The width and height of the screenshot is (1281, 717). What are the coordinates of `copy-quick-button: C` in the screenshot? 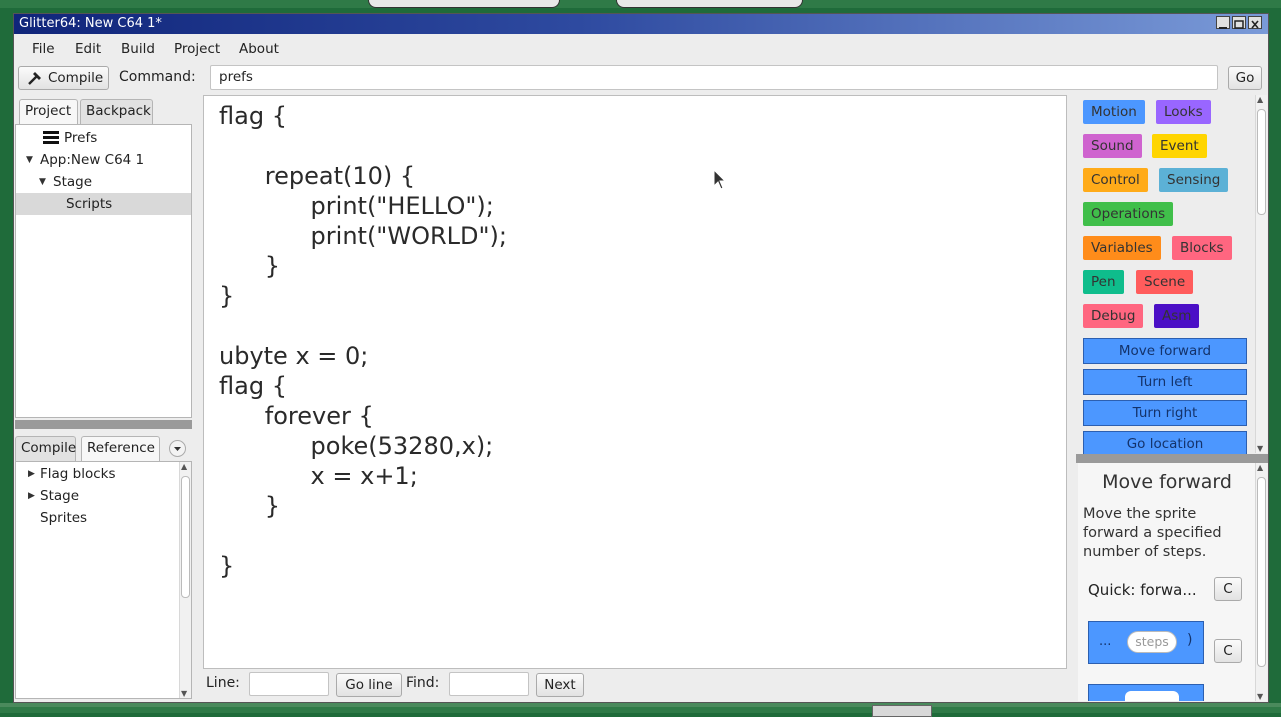 It's located at (1228, 589).